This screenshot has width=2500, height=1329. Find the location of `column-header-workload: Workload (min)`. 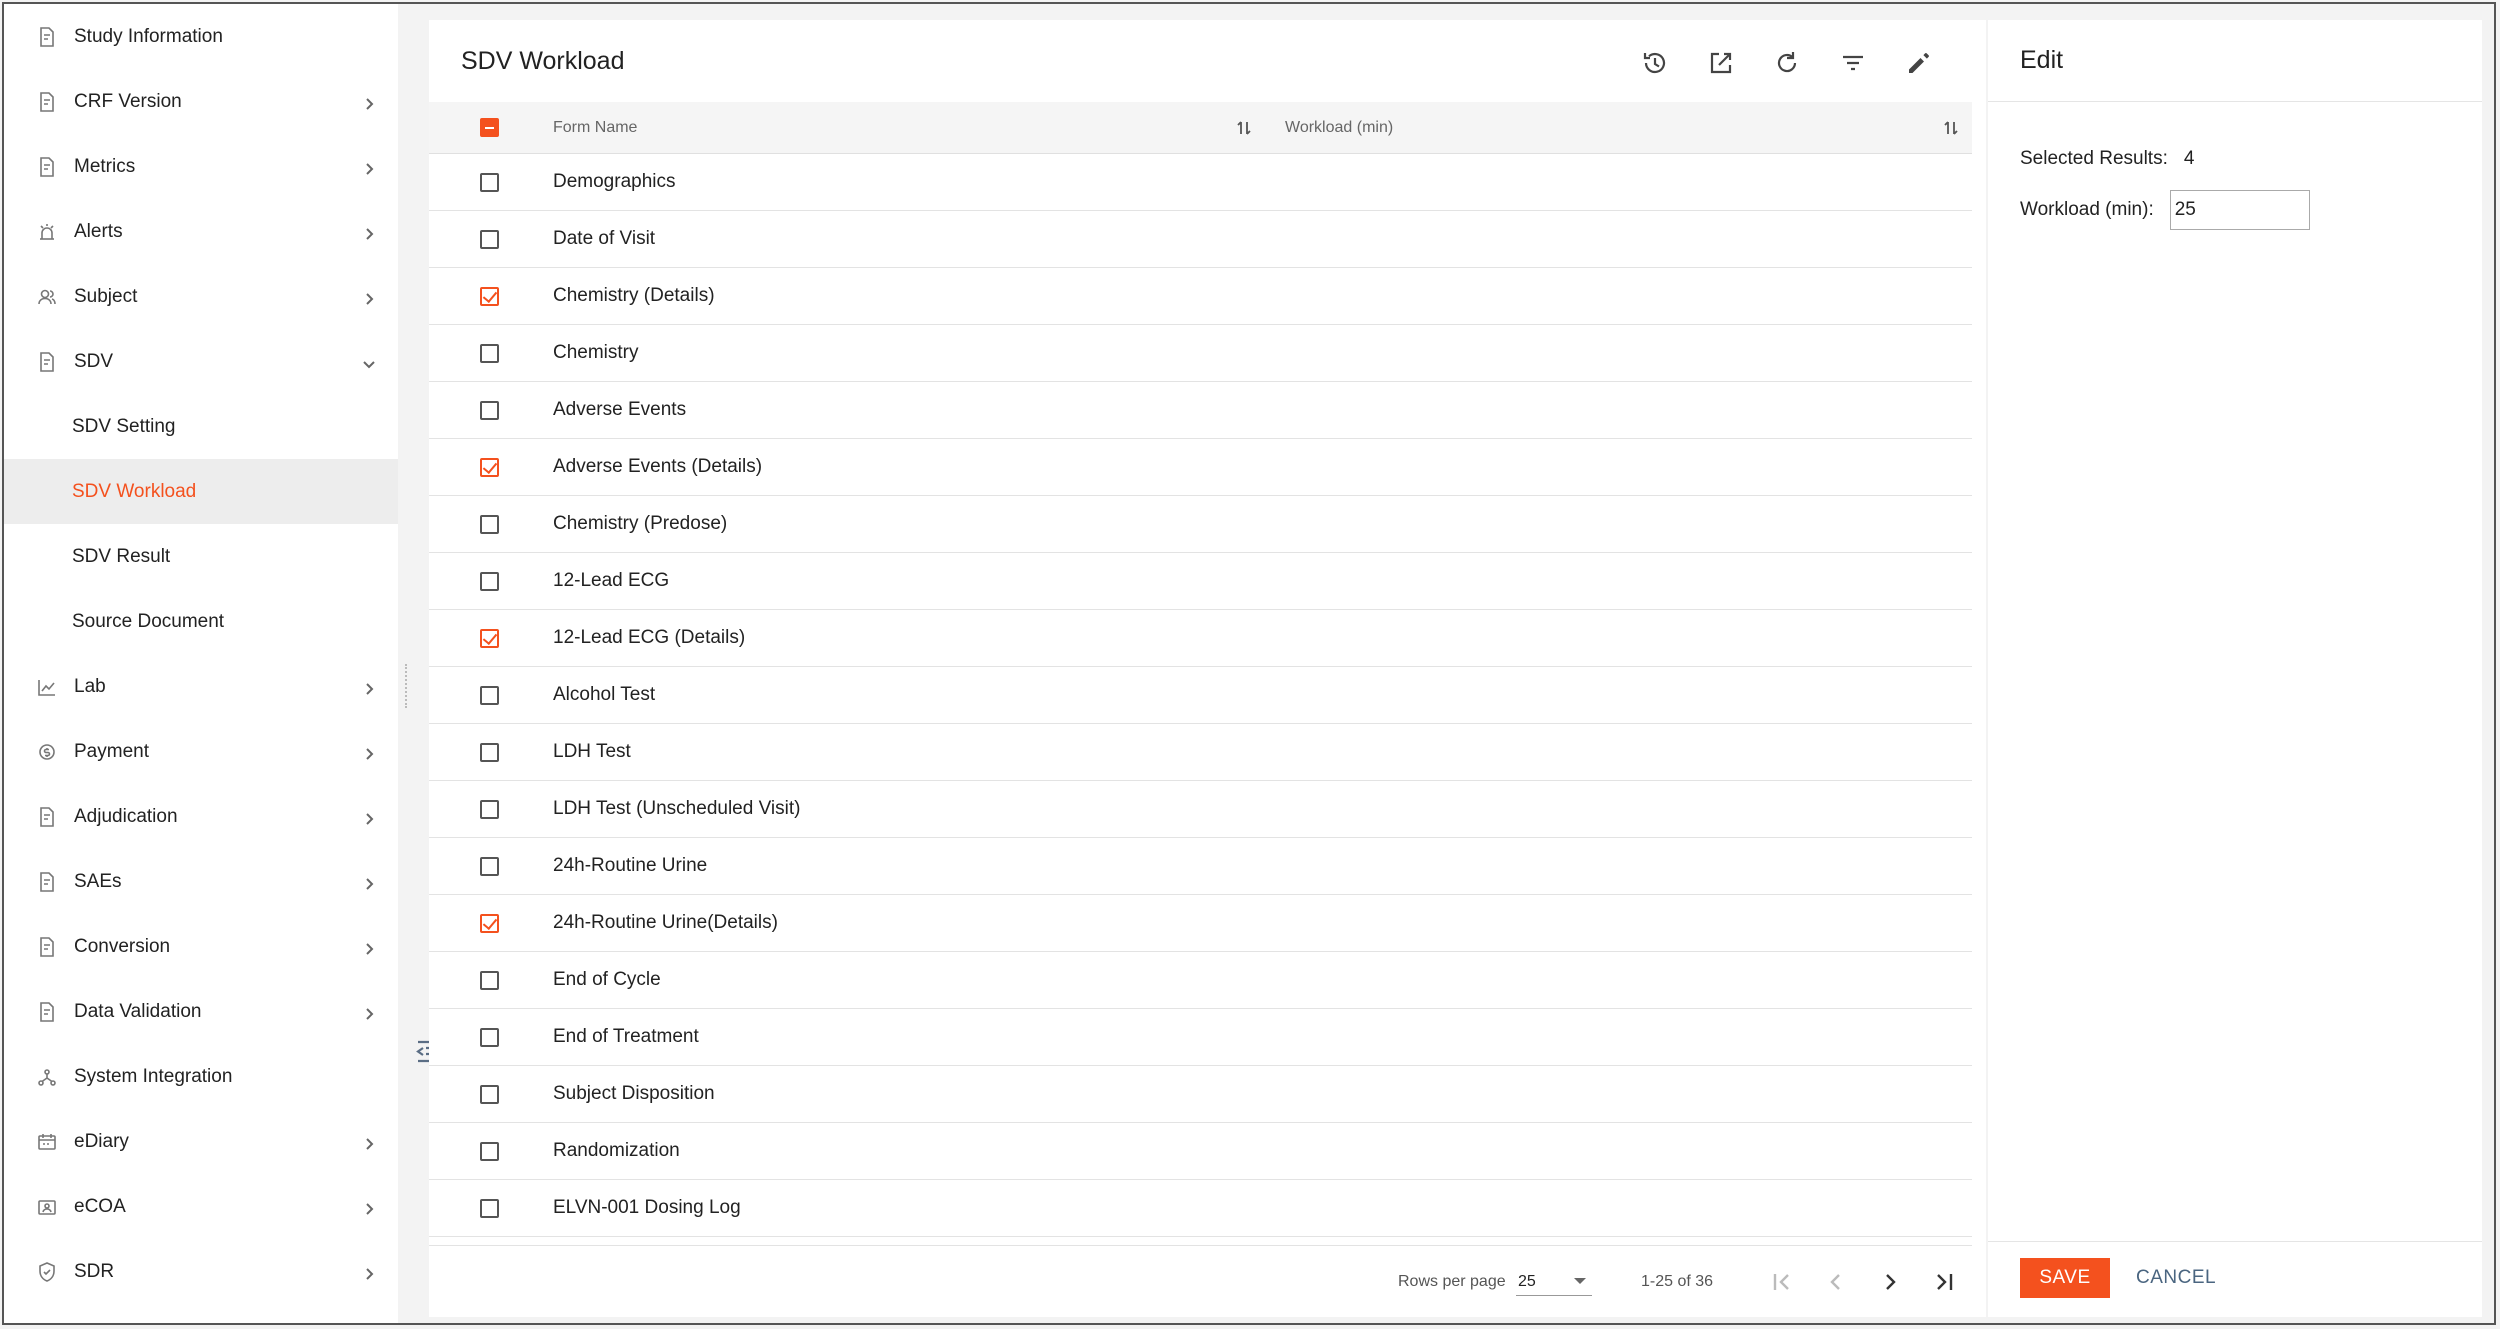

column-header-workload: Workload (min) is located at coordinates (1339, 128).